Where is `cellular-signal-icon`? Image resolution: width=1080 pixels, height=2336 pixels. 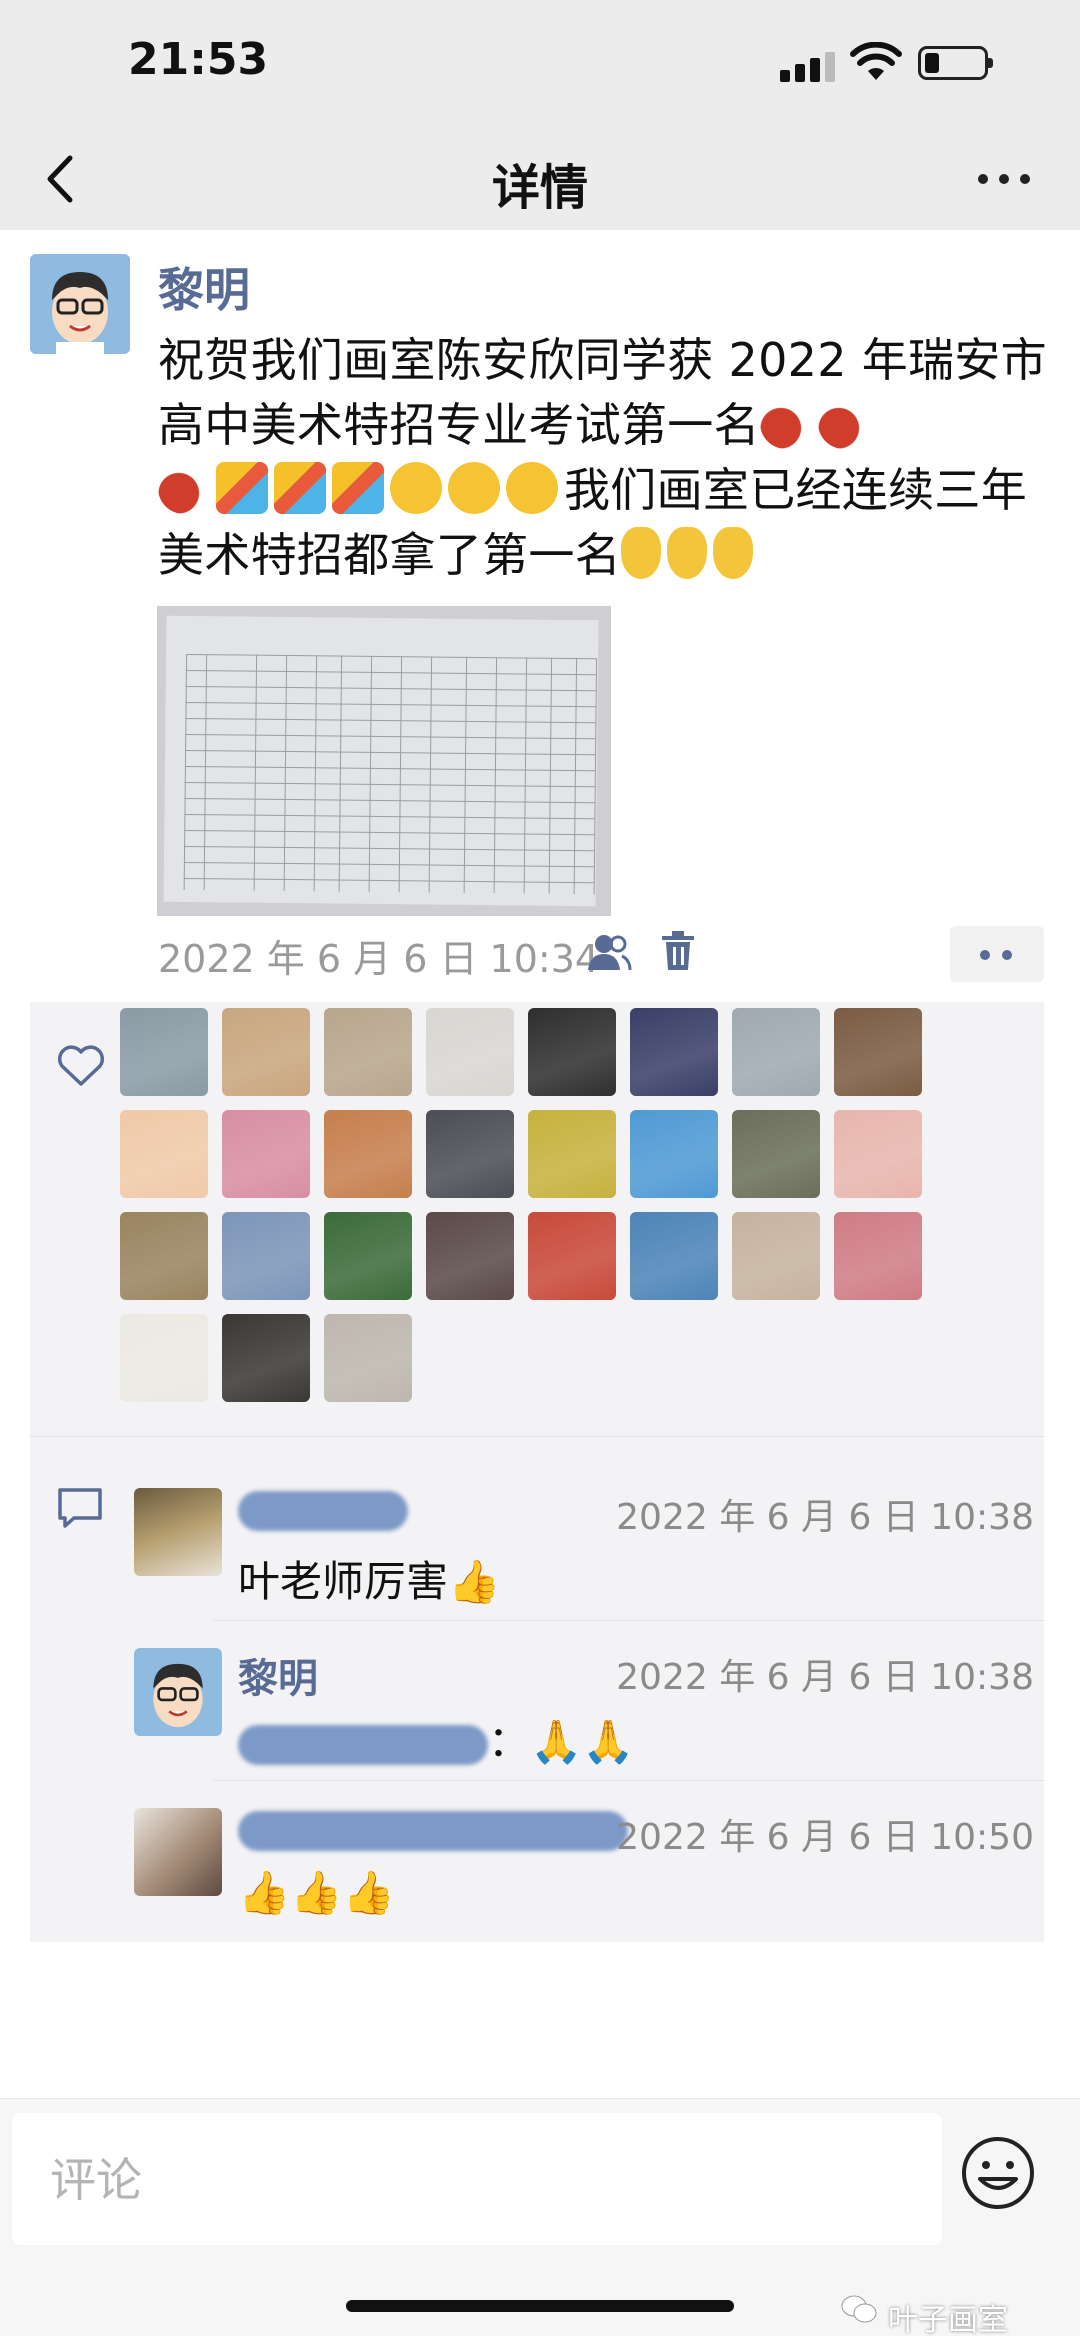 cellular-signal-icon is located at coordinates (809, 67).